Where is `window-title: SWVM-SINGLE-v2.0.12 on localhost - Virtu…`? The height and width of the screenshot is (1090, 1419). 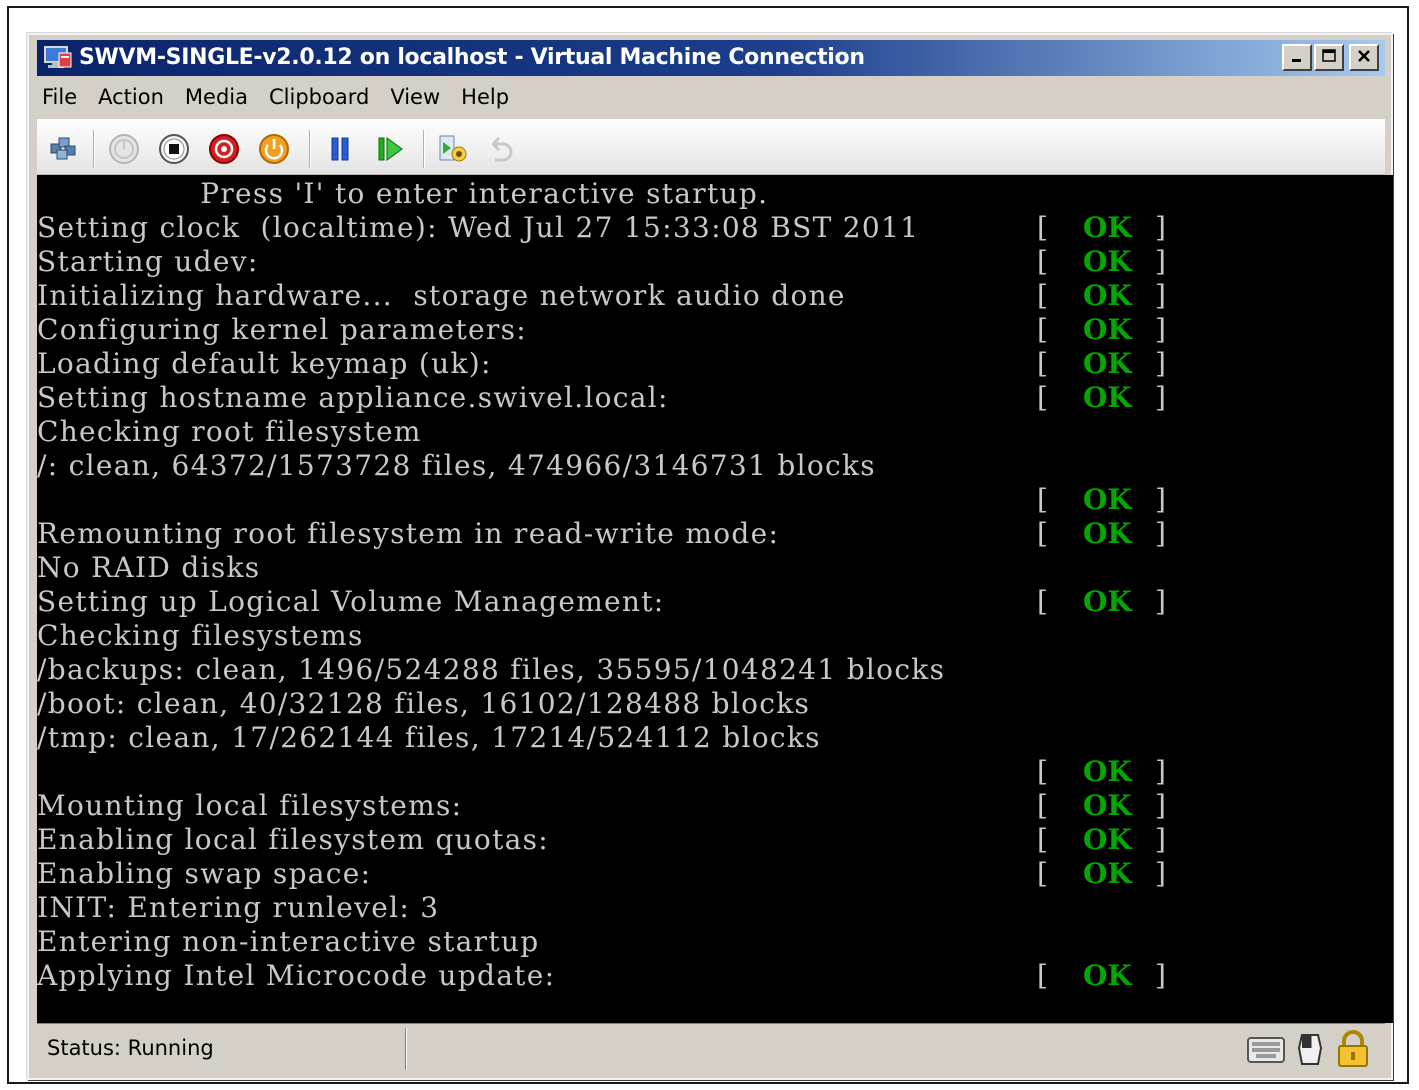 window-title: SWVM-SINGLE-v2.0.12 on localhost - Virtu… is located at coordinates (472, 57).